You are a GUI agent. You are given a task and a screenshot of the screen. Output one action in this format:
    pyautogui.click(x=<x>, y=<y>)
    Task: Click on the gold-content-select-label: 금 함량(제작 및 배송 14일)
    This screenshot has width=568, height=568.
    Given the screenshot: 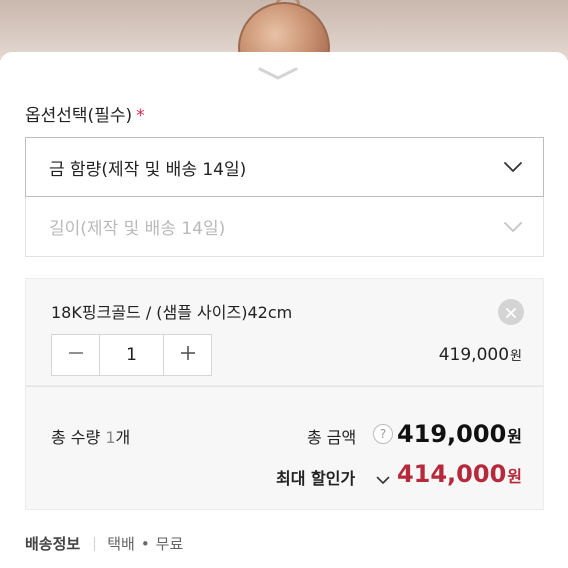 What is the action you would take?
    pyautogui.click(x=148, y=169)
    